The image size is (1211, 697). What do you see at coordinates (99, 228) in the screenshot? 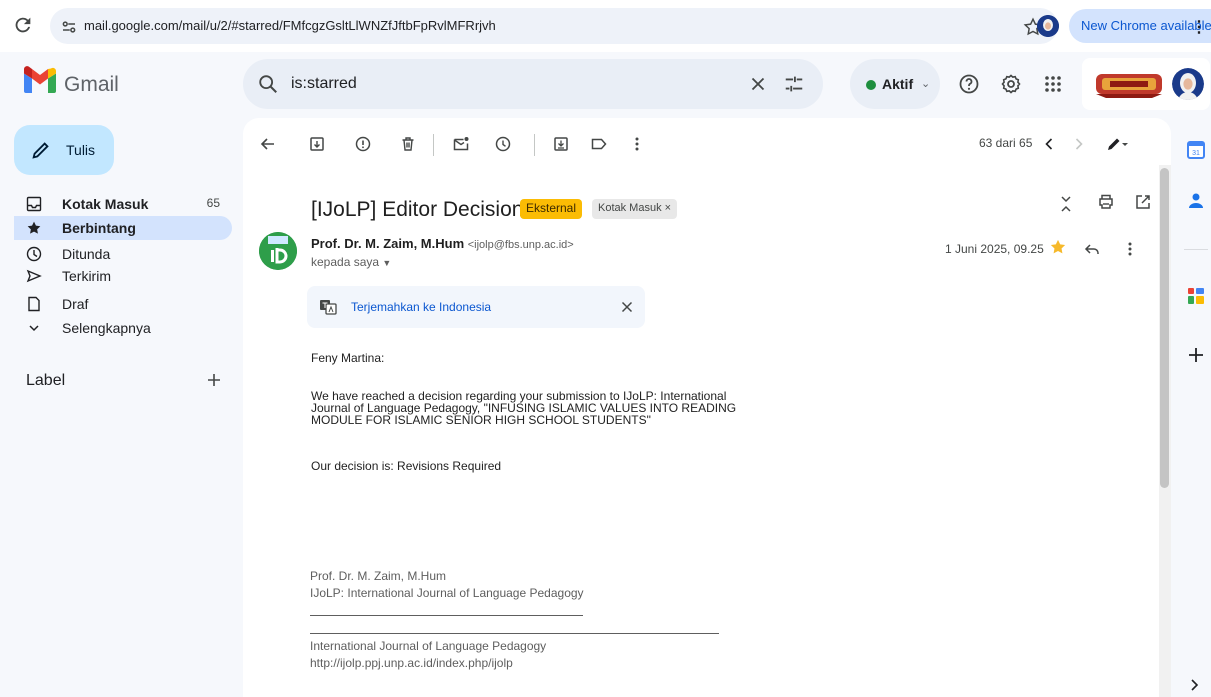
I see `sidebar-item-label: Berbintang` at bounding box center [99, 228].